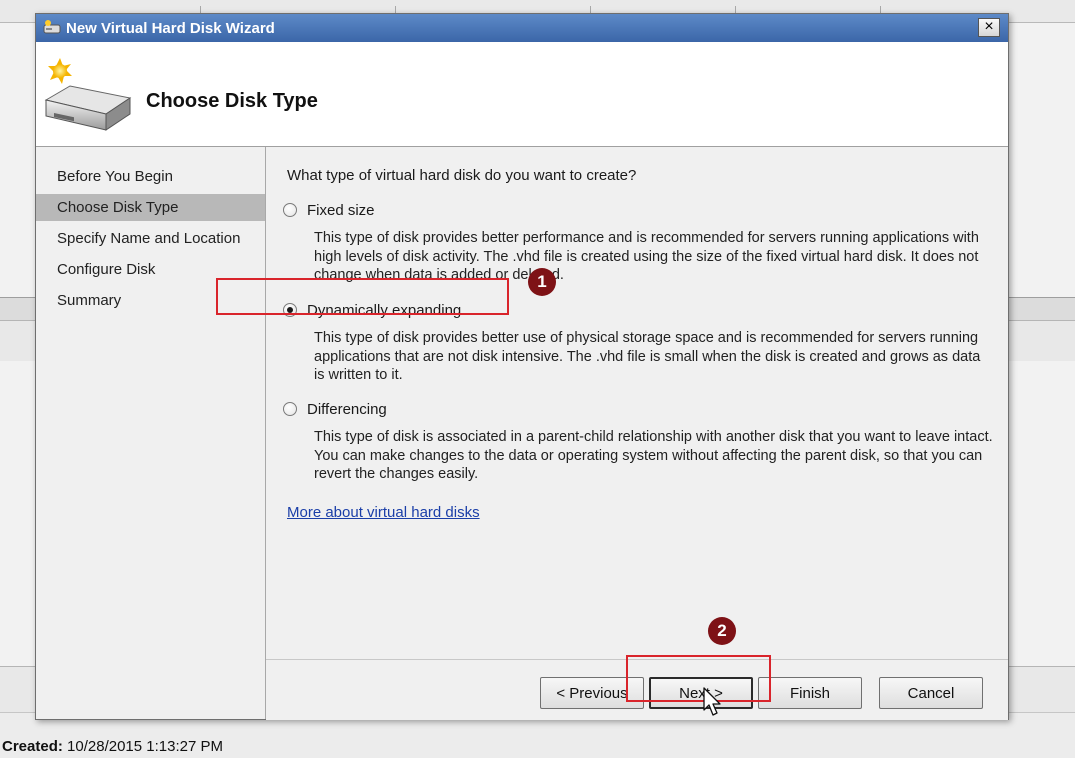  I want to click on option-fixed-size: Fixed size, so click(329, 210).